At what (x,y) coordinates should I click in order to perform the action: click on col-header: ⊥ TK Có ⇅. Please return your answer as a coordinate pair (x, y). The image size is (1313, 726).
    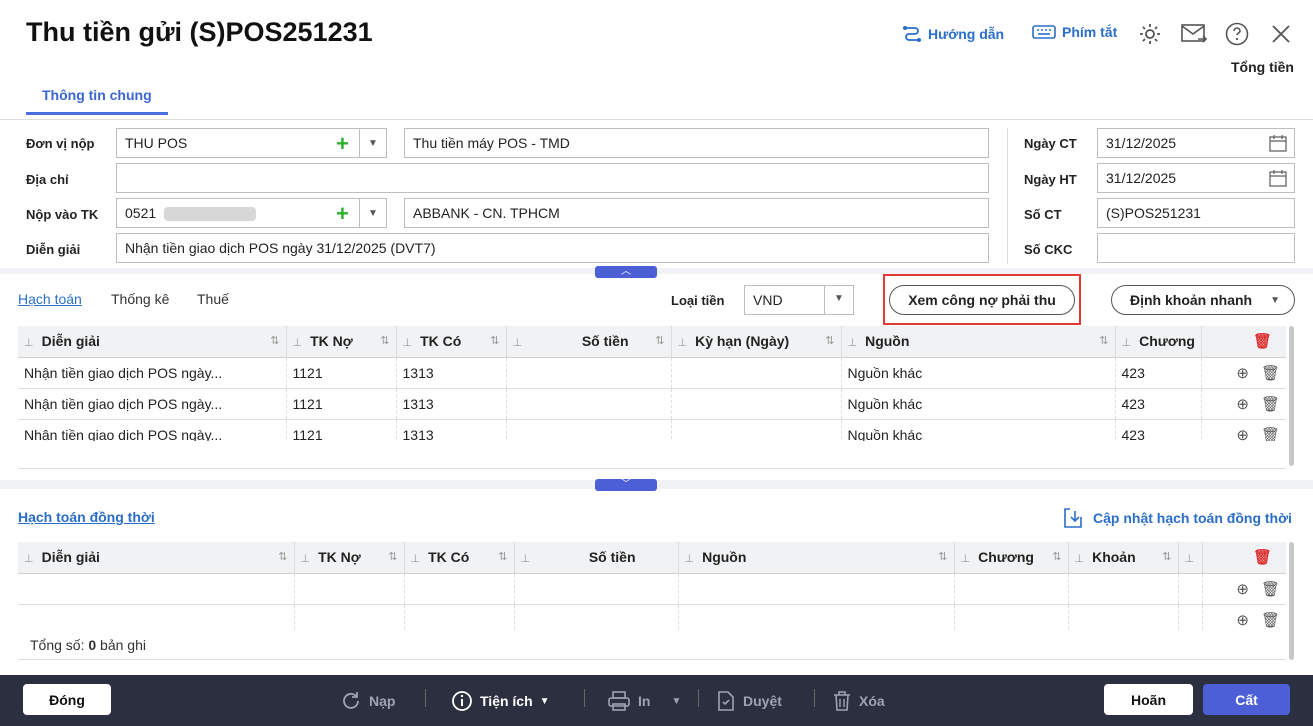
    Looking at the image, I should click on (459, 558).